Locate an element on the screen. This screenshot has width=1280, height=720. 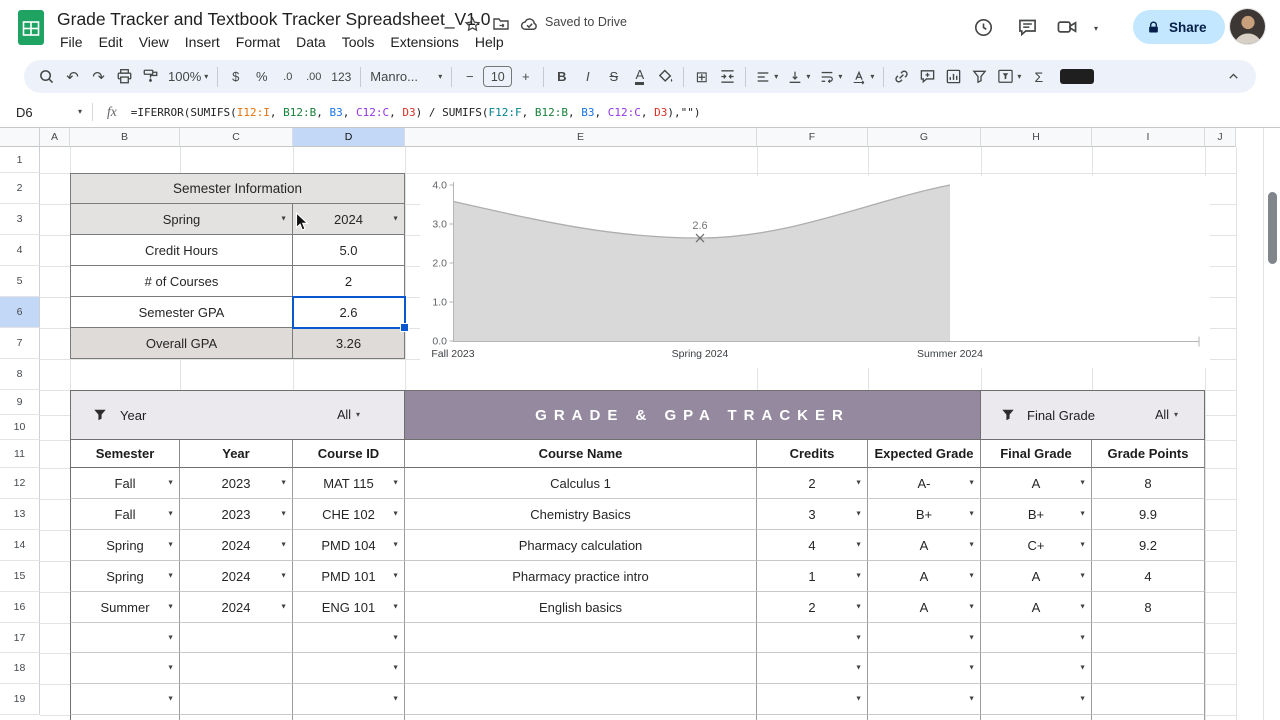
row-header-3: 3 is located at coordinates (20, 219).